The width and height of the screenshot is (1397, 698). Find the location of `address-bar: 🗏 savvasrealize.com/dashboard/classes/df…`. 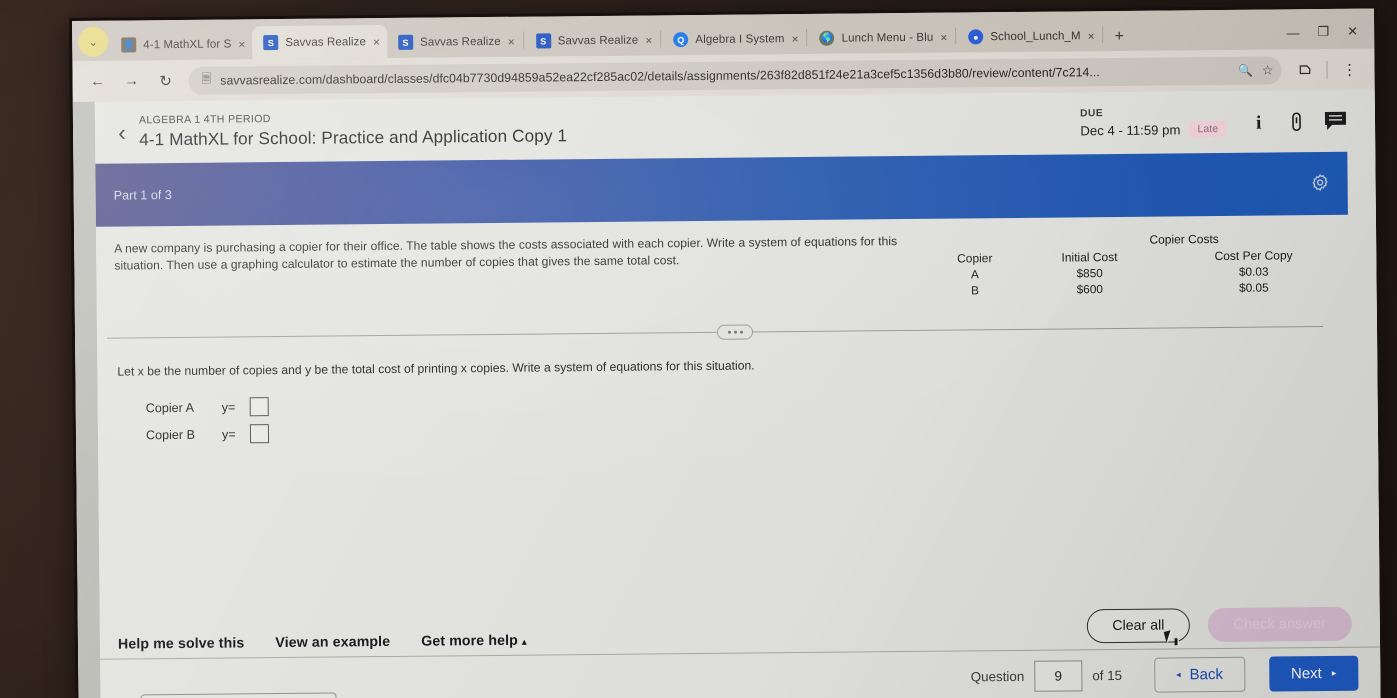

address-bar: 🗏 savvasrealize.com/dashboard/classes/df… is located at coordinates (735, 75).